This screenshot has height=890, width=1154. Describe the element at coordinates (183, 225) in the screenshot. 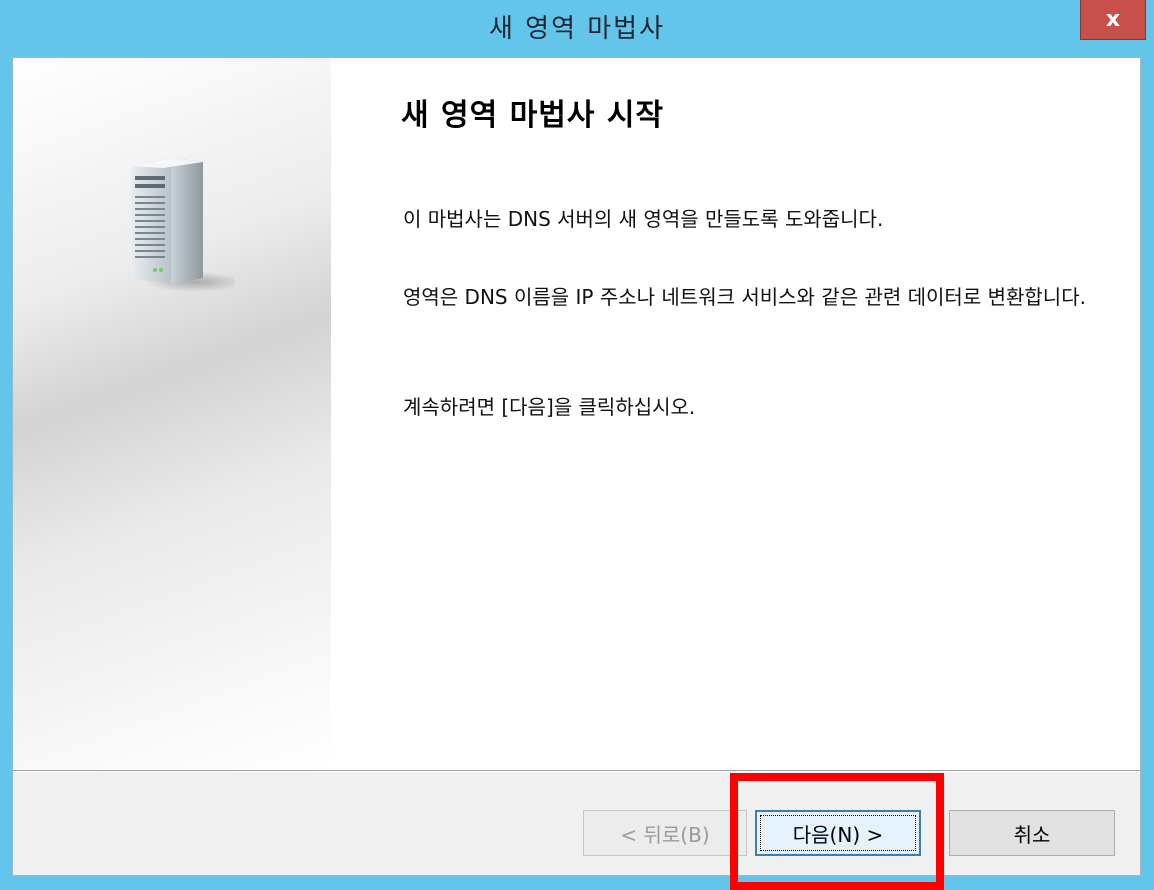

I see `server-icon` at that location.